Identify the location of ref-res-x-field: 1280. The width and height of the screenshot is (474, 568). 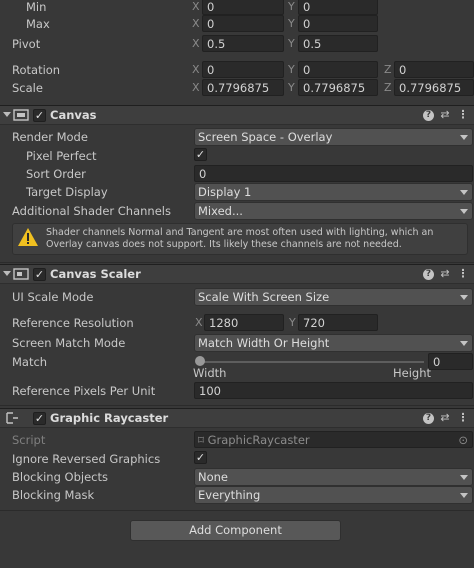
(244, 322).